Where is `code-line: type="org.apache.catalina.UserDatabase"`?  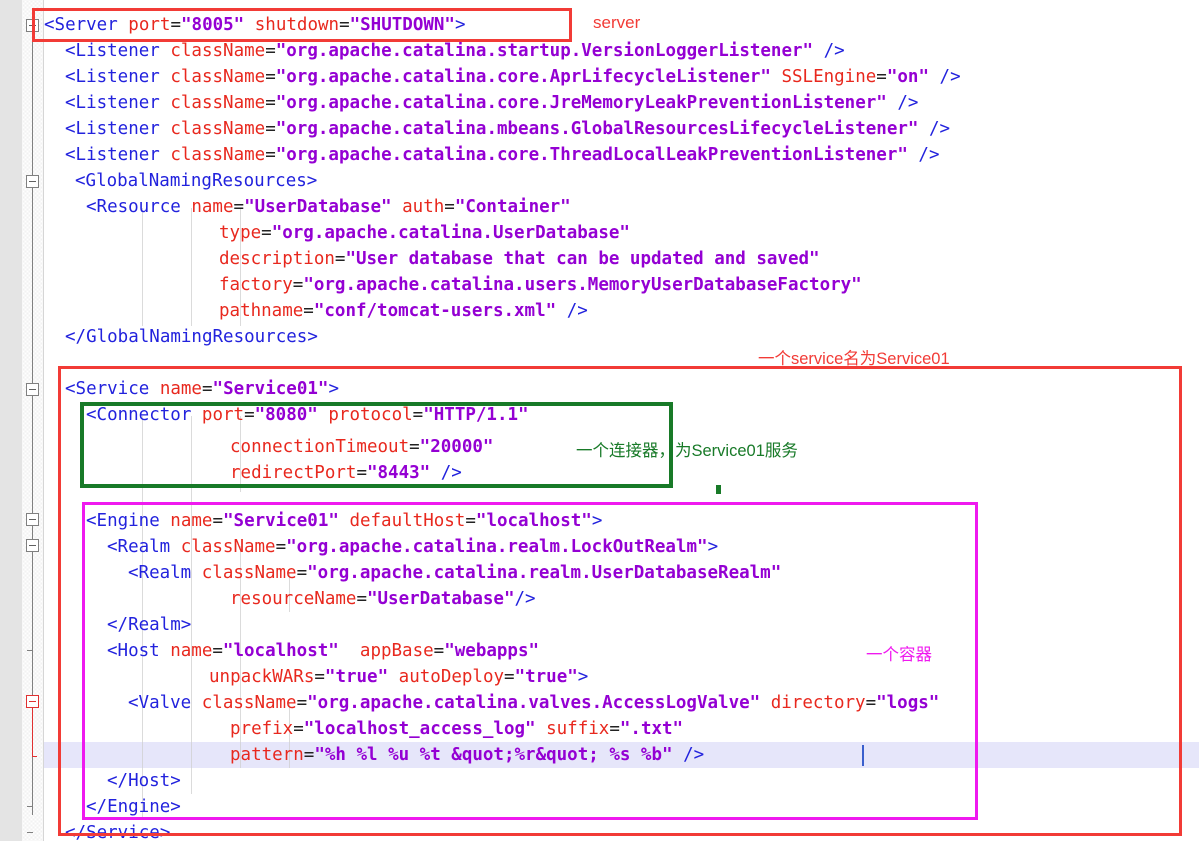 code-line: type="org.apache.catalina.UserDatabase" is located at coordinates (424, 233).